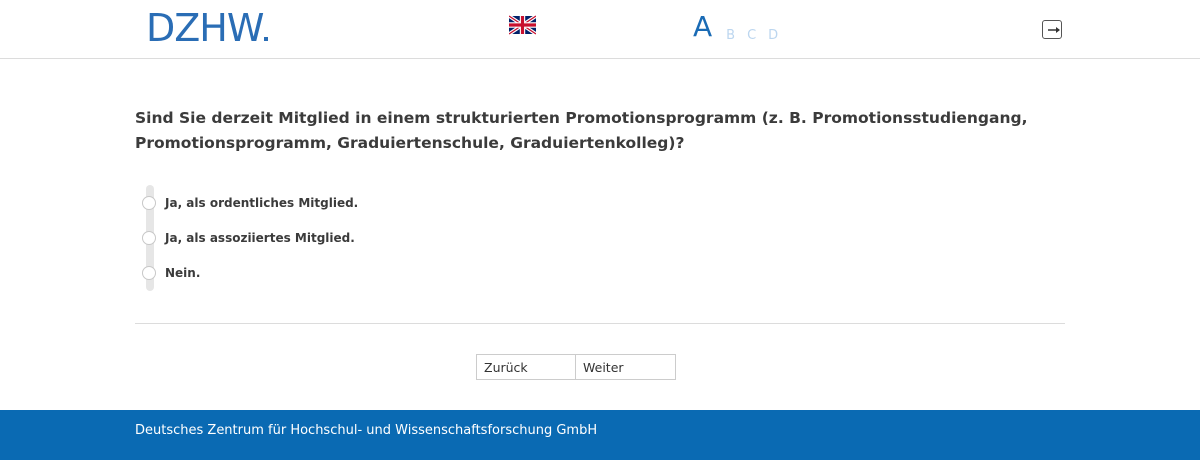 The width and height of the screenshot is (1200, 460). I want to click on exit-icon, so click(1054, 30).